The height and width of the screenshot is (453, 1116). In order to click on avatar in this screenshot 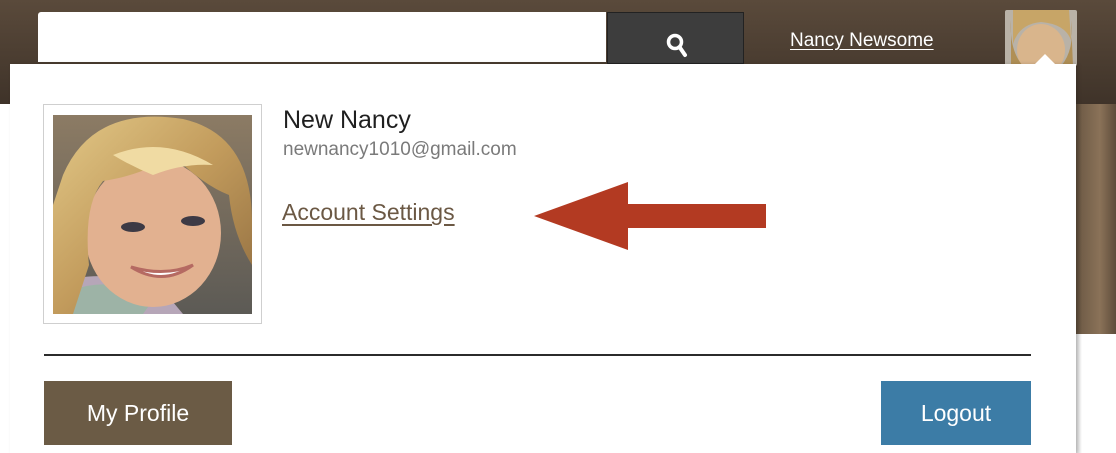, I will do `click(152, 214)`.